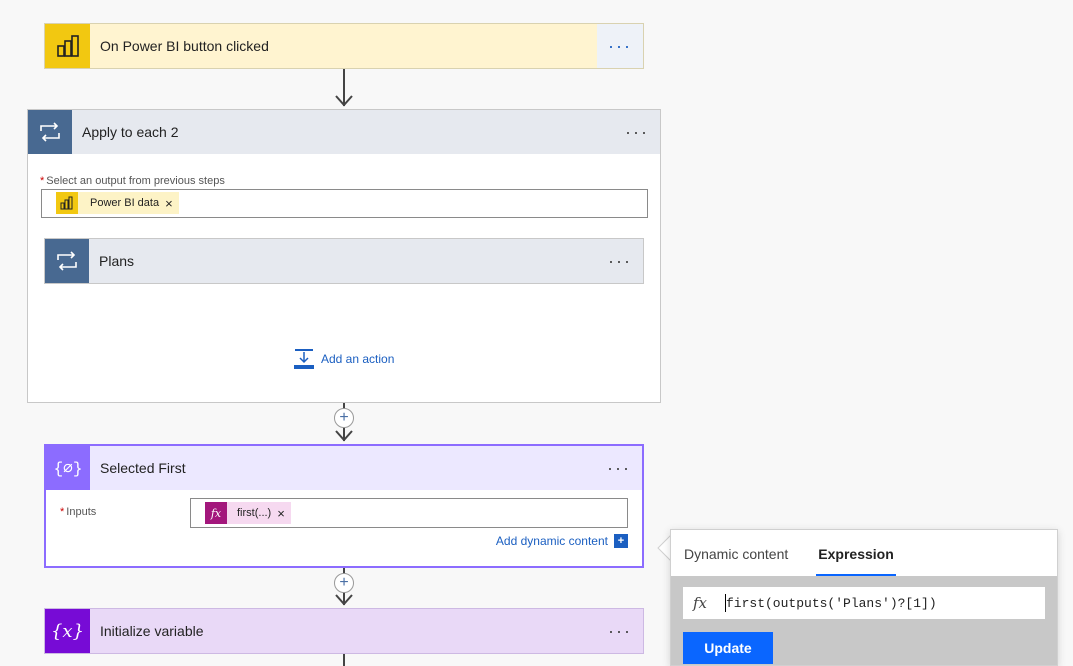 This screenshot has height=666, width=1073. I want to click on expression-text: first(outputs('Plans')?[1]), so click(831, 603).